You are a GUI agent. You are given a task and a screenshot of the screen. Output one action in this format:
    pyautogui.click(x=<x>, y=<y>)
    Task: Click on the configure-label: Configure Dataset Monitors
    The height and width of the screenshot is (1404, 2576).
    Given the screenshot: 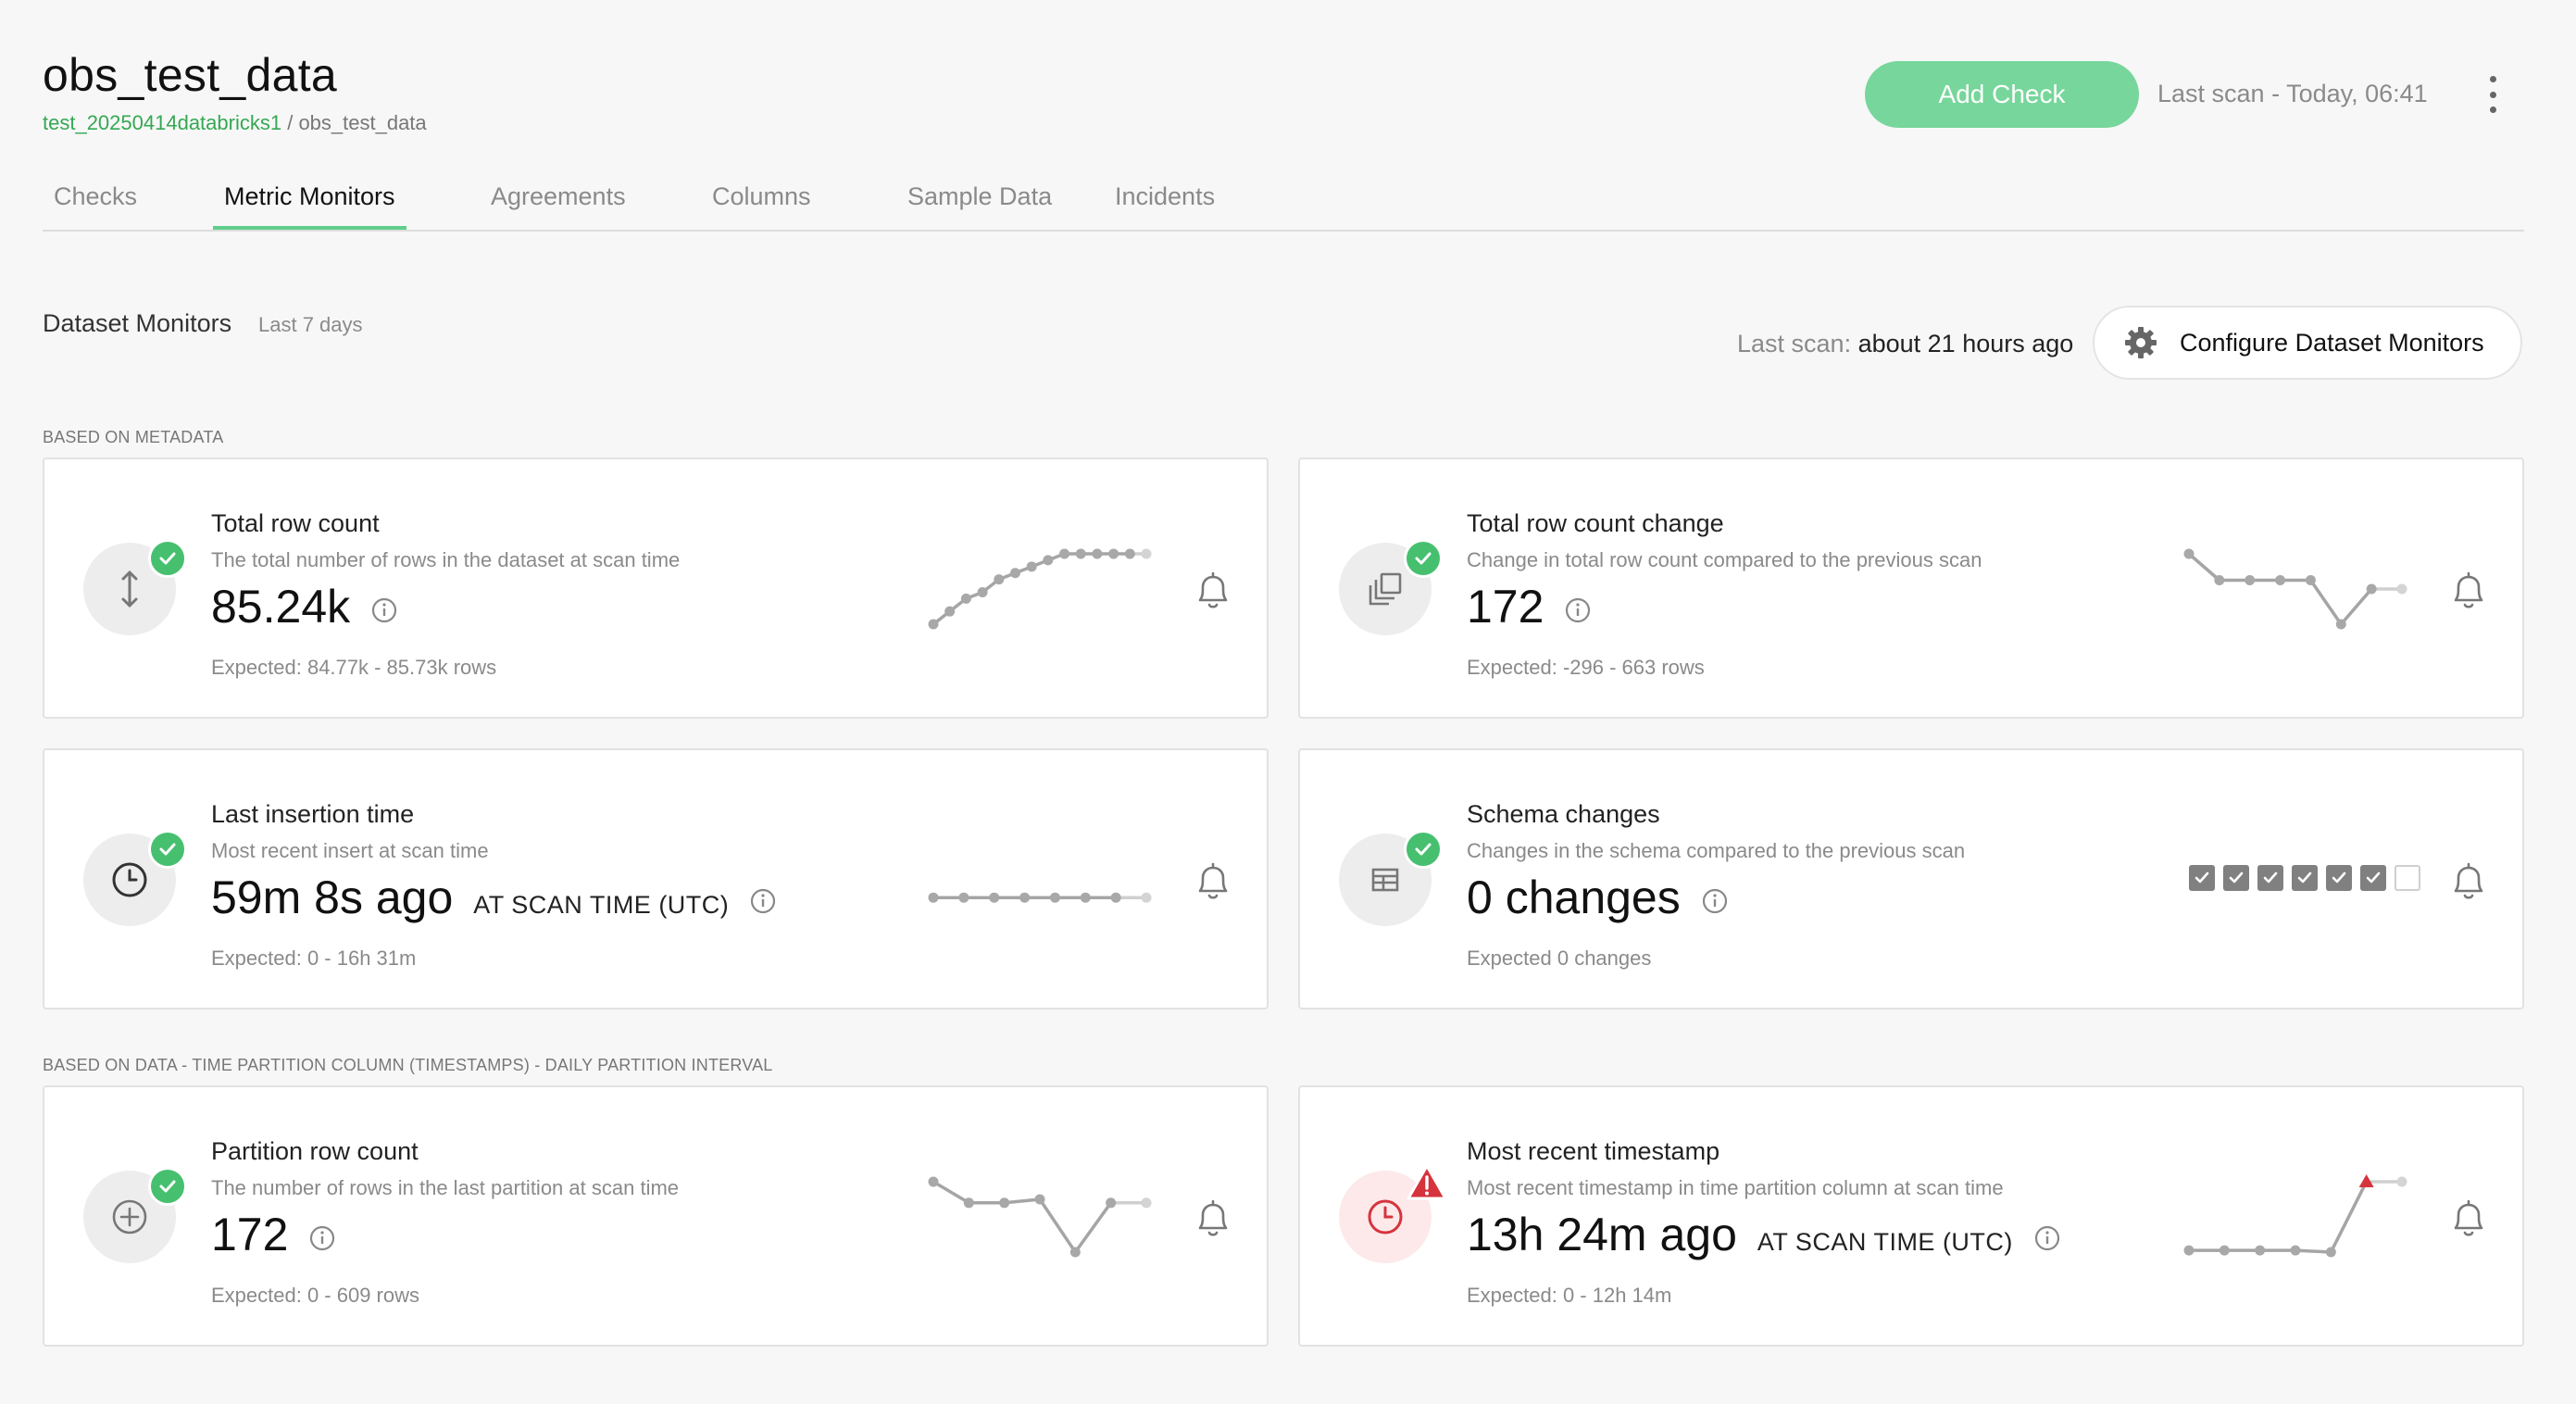 What is the action you would take?
    pyautogui.click(x=2332, y=342)
    